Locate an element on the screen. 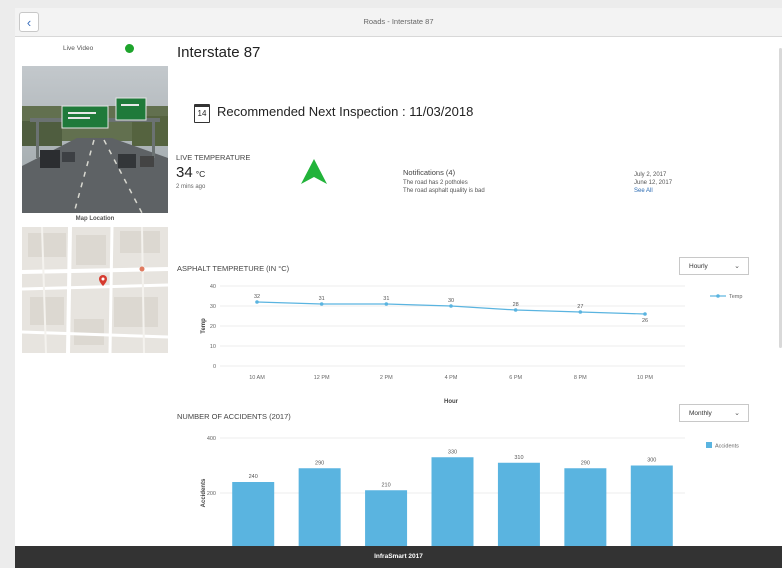  live-temperature-value: 34 °C is located at coordinates (190, 172).